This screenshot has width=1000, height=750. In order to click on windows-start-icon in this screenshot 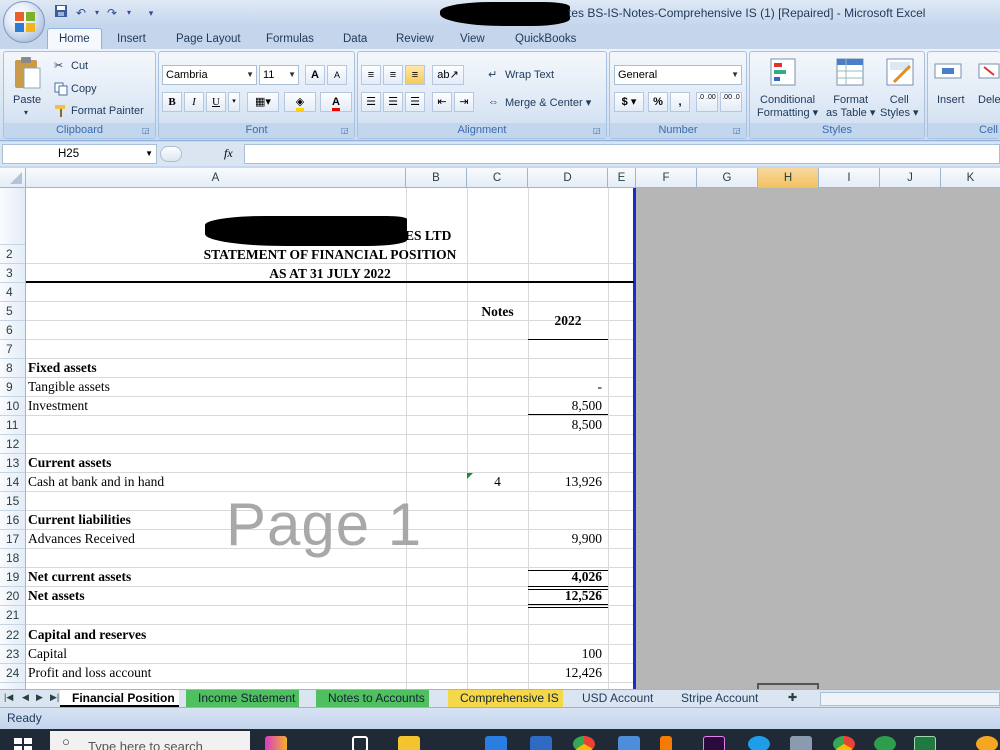, I will do `click(23, 744)`.